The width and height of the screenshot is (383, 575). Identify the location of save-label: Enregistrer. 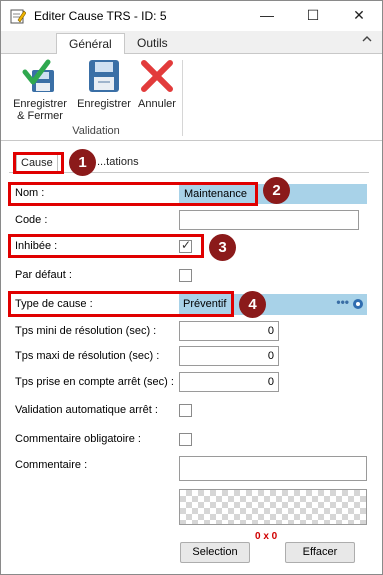
(104, 104).